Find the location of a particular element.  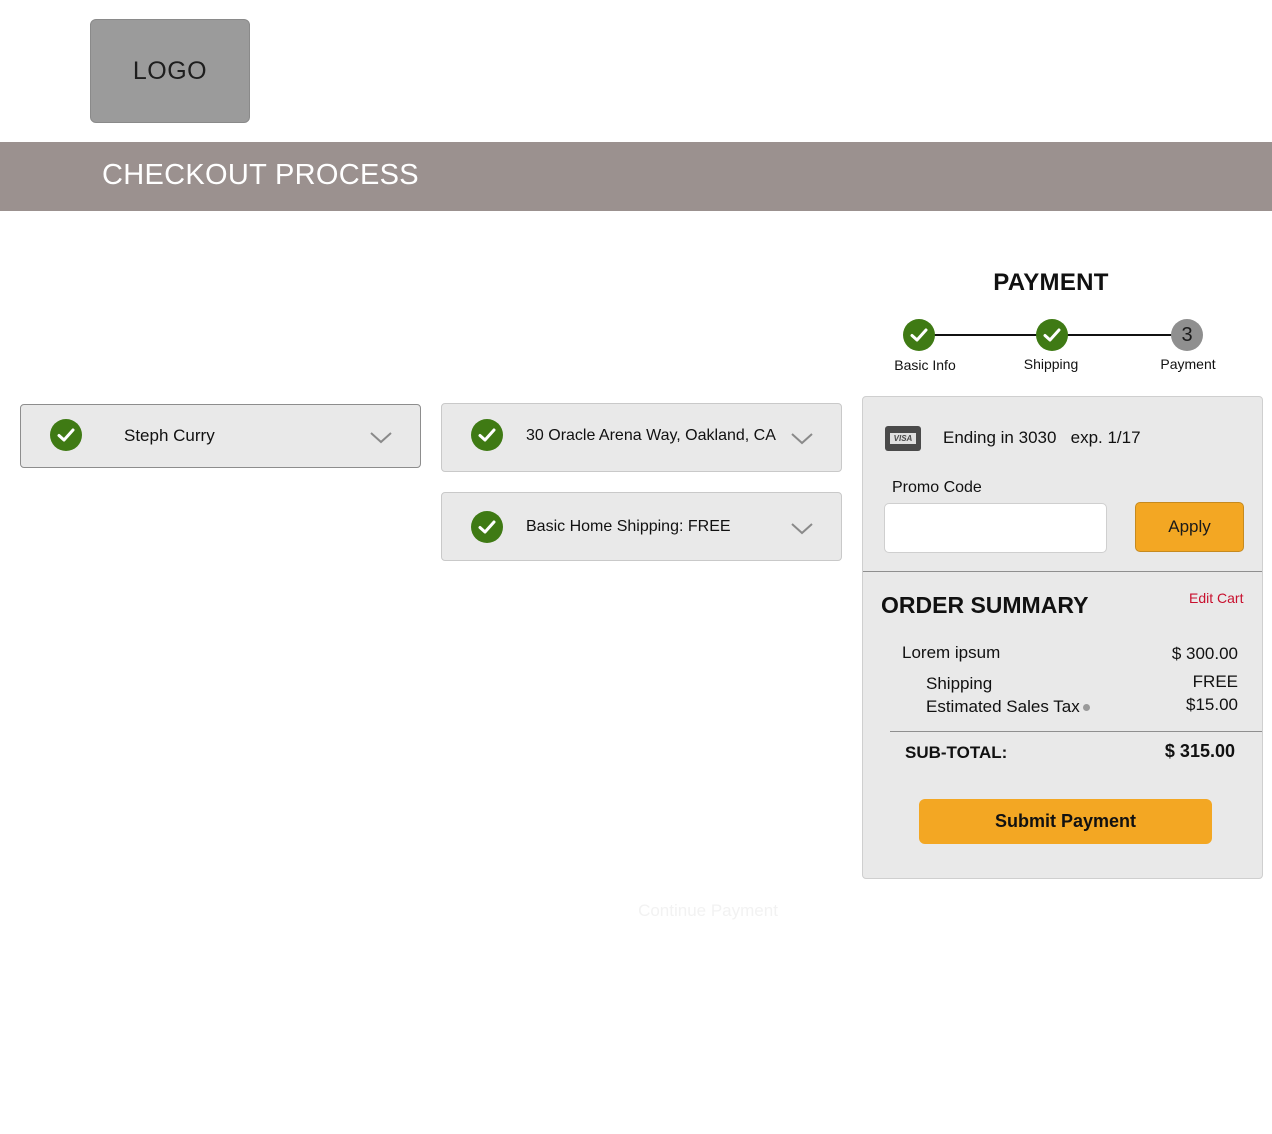

step-label-shipping: Shipping is located at coordinates (1051, 364).